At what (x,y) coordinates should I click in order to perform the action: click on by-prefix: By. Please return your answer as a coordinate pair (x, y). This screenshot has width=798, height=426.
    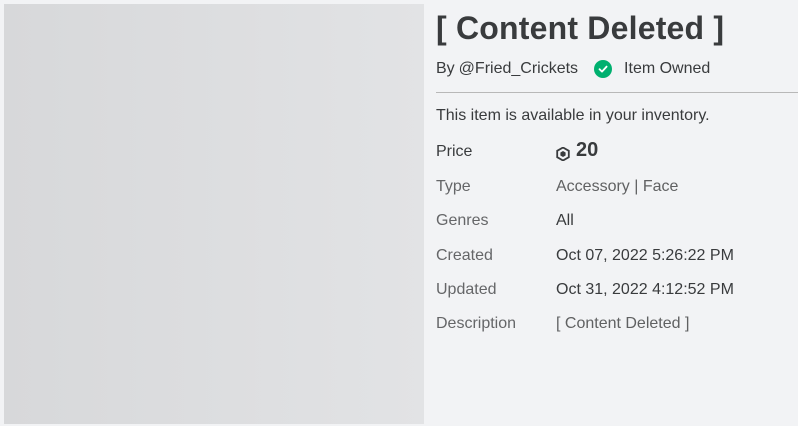
    Looking at the image, I should click on (445, 68).